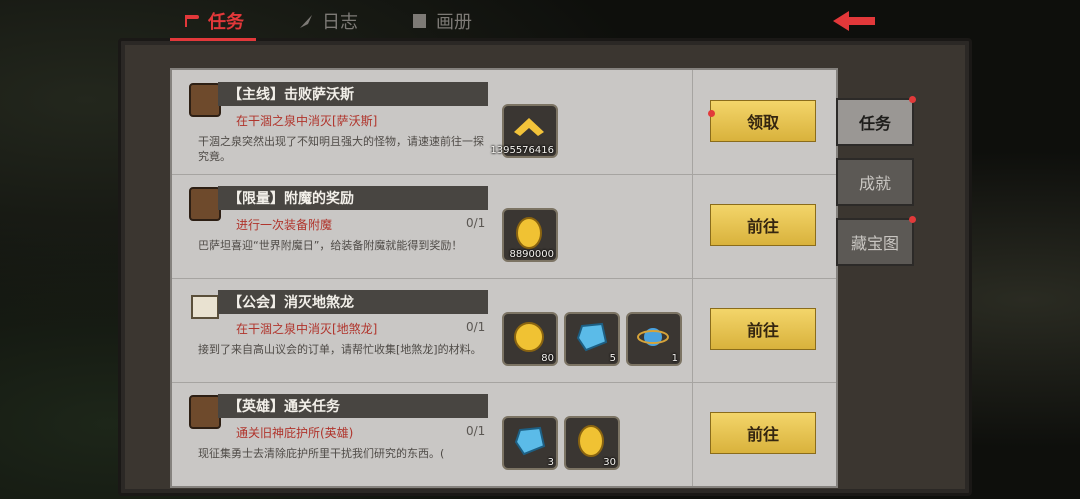  I want to click on feather-icon, so click(306, 21).